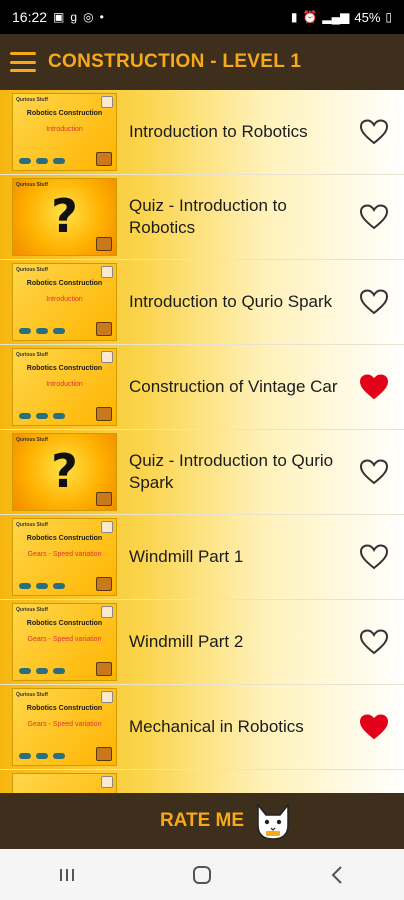 This screenshot has width=404, height=900. I want to click on question-mark-icon: ?, so click(64, 471).